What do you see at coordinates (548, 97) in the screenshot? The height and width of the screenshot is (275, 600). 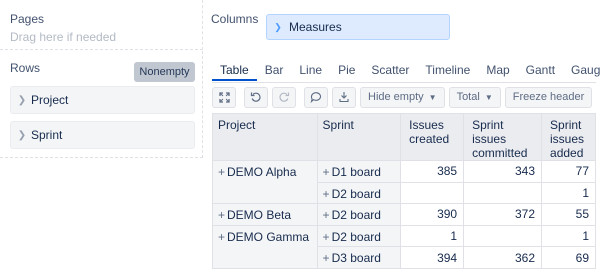 I see `freeze-header-button: Freeze header` at bounding box center [548, 97].